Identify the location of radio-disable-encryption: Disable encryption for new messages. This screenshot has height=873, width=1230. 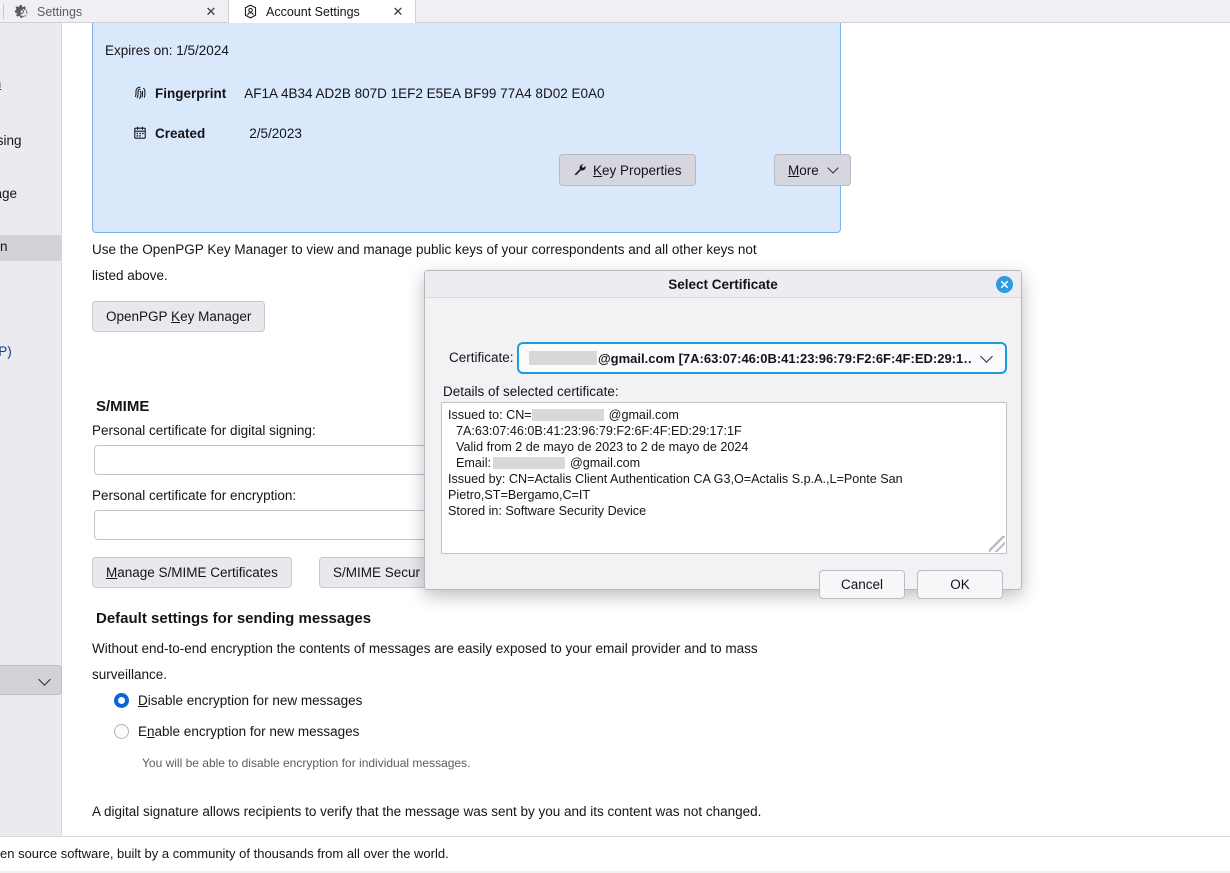
(238, 700).